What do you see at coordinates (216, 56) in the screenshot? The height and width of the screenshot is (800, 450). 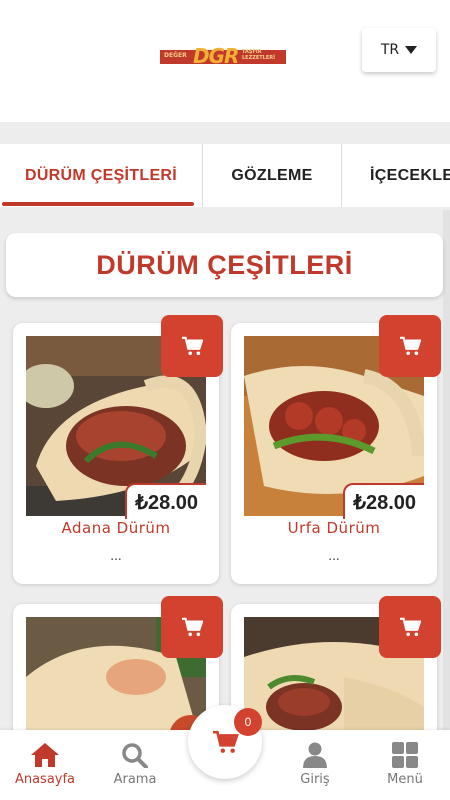 I see `logo-monogram: DGR` at bounding box center [216, 56].